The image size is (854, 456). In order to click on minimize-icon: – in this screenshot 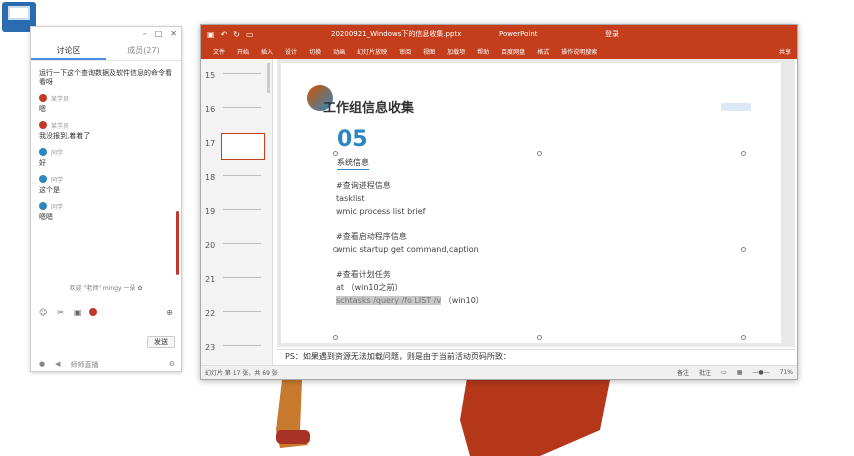, I will do `click(145, 33)`.